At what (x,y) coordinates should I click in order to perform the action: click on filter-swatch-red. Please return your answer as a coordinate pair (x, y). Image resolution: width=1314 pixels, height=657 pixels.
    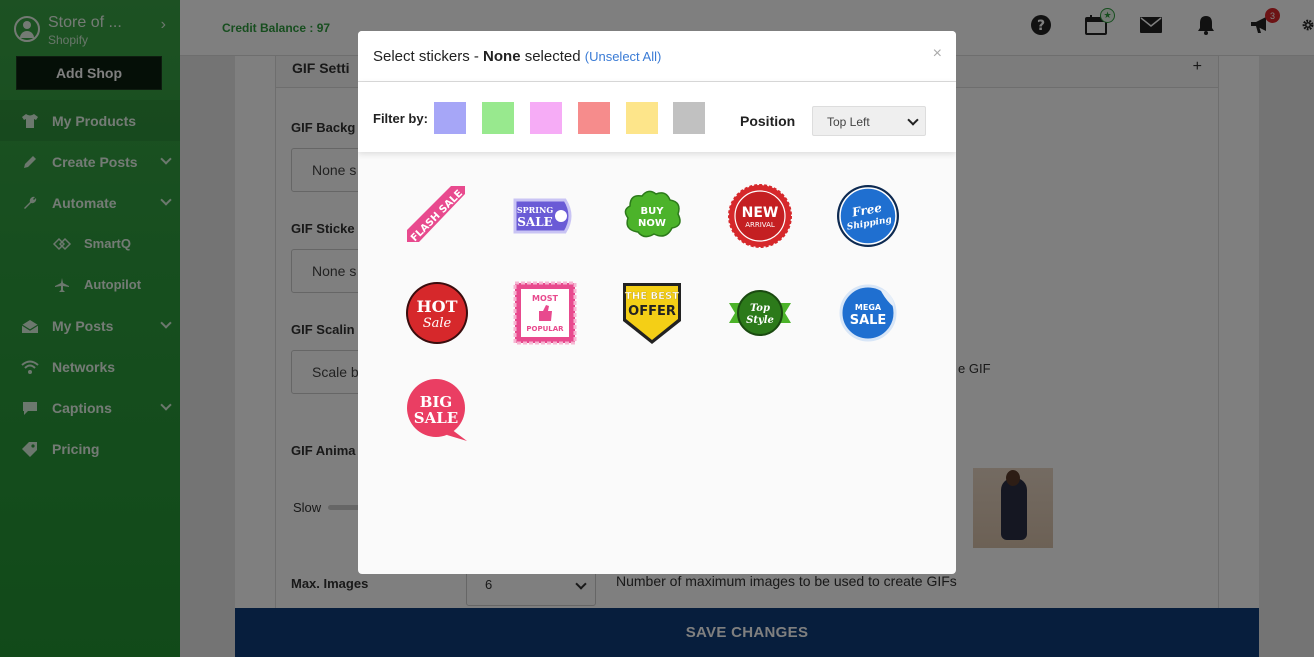
    Looking at the image, I should click on (594, 118).